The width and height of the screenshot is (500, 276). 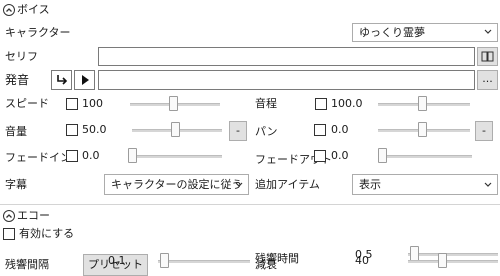 I want to click on volume-label: 音量, so click(x=16, y=131).